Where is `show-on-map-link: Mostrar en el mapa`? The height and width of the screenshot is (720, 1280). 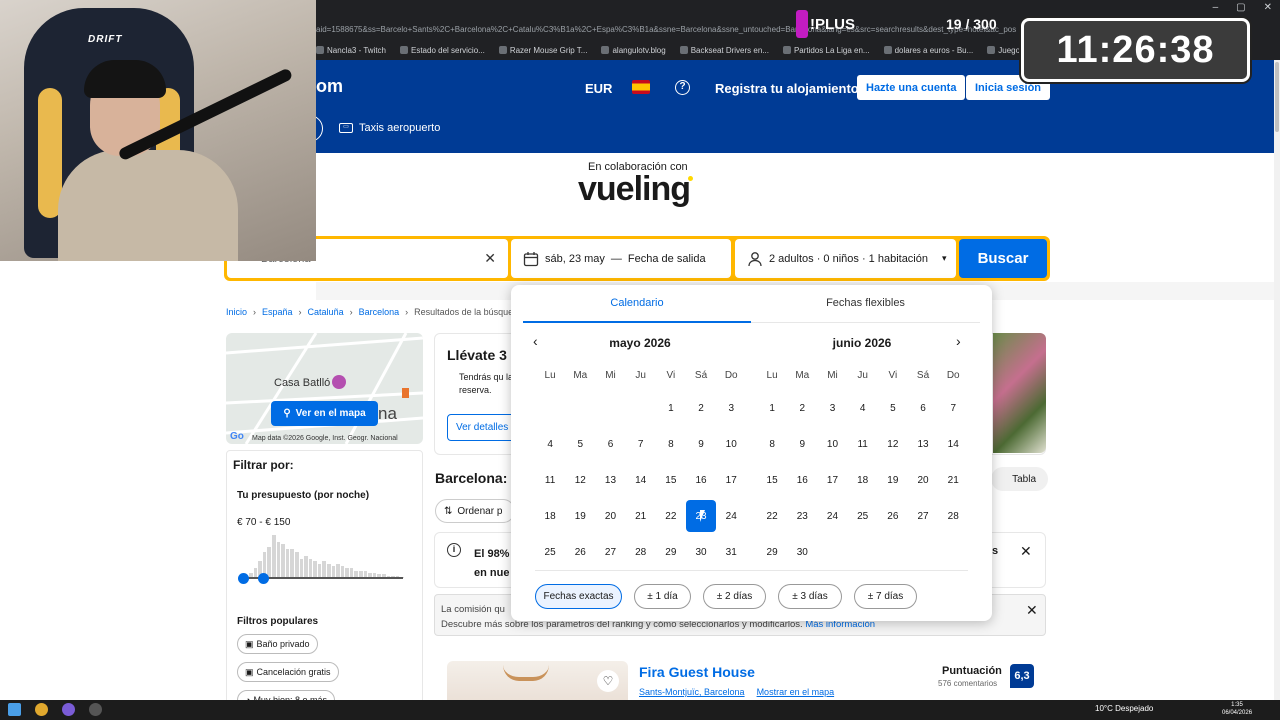
show-on-map-link: Mostrar en el mapa is located at coordinates (796, 692).